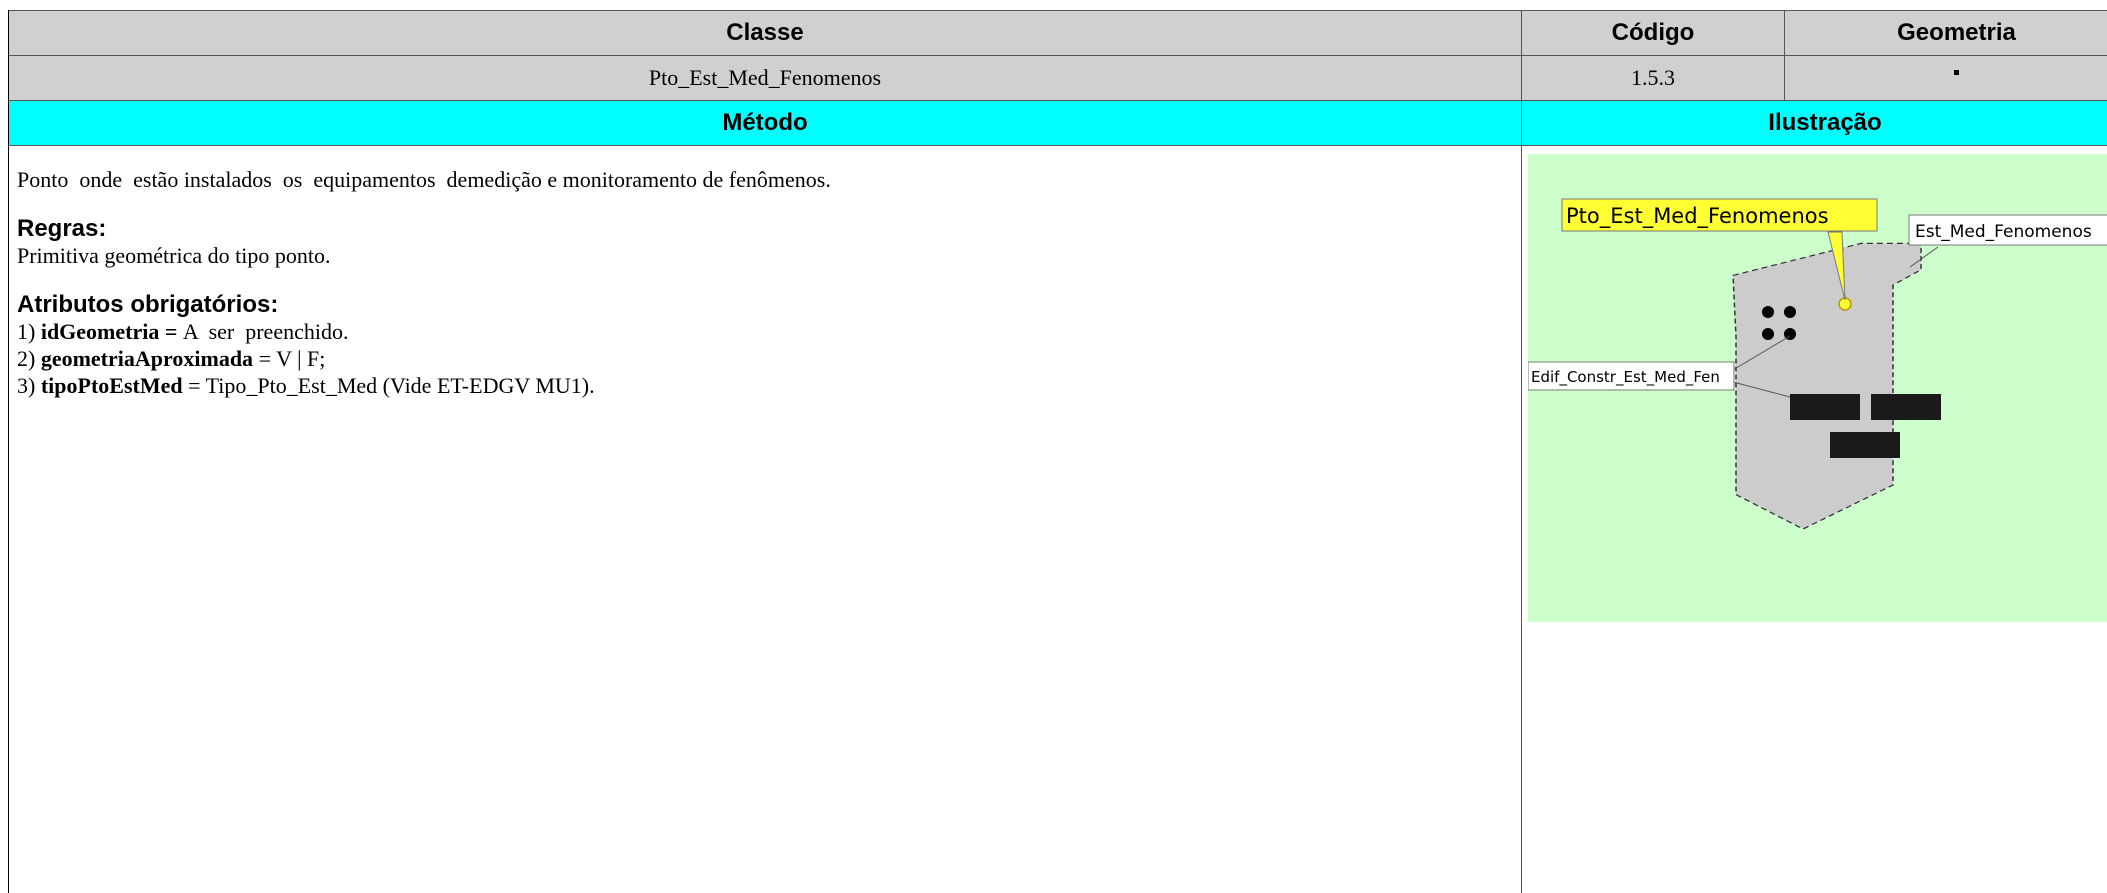  I want to click on building-label: Edif_Constr_Est_Med_Fen, so click(1625, 377).